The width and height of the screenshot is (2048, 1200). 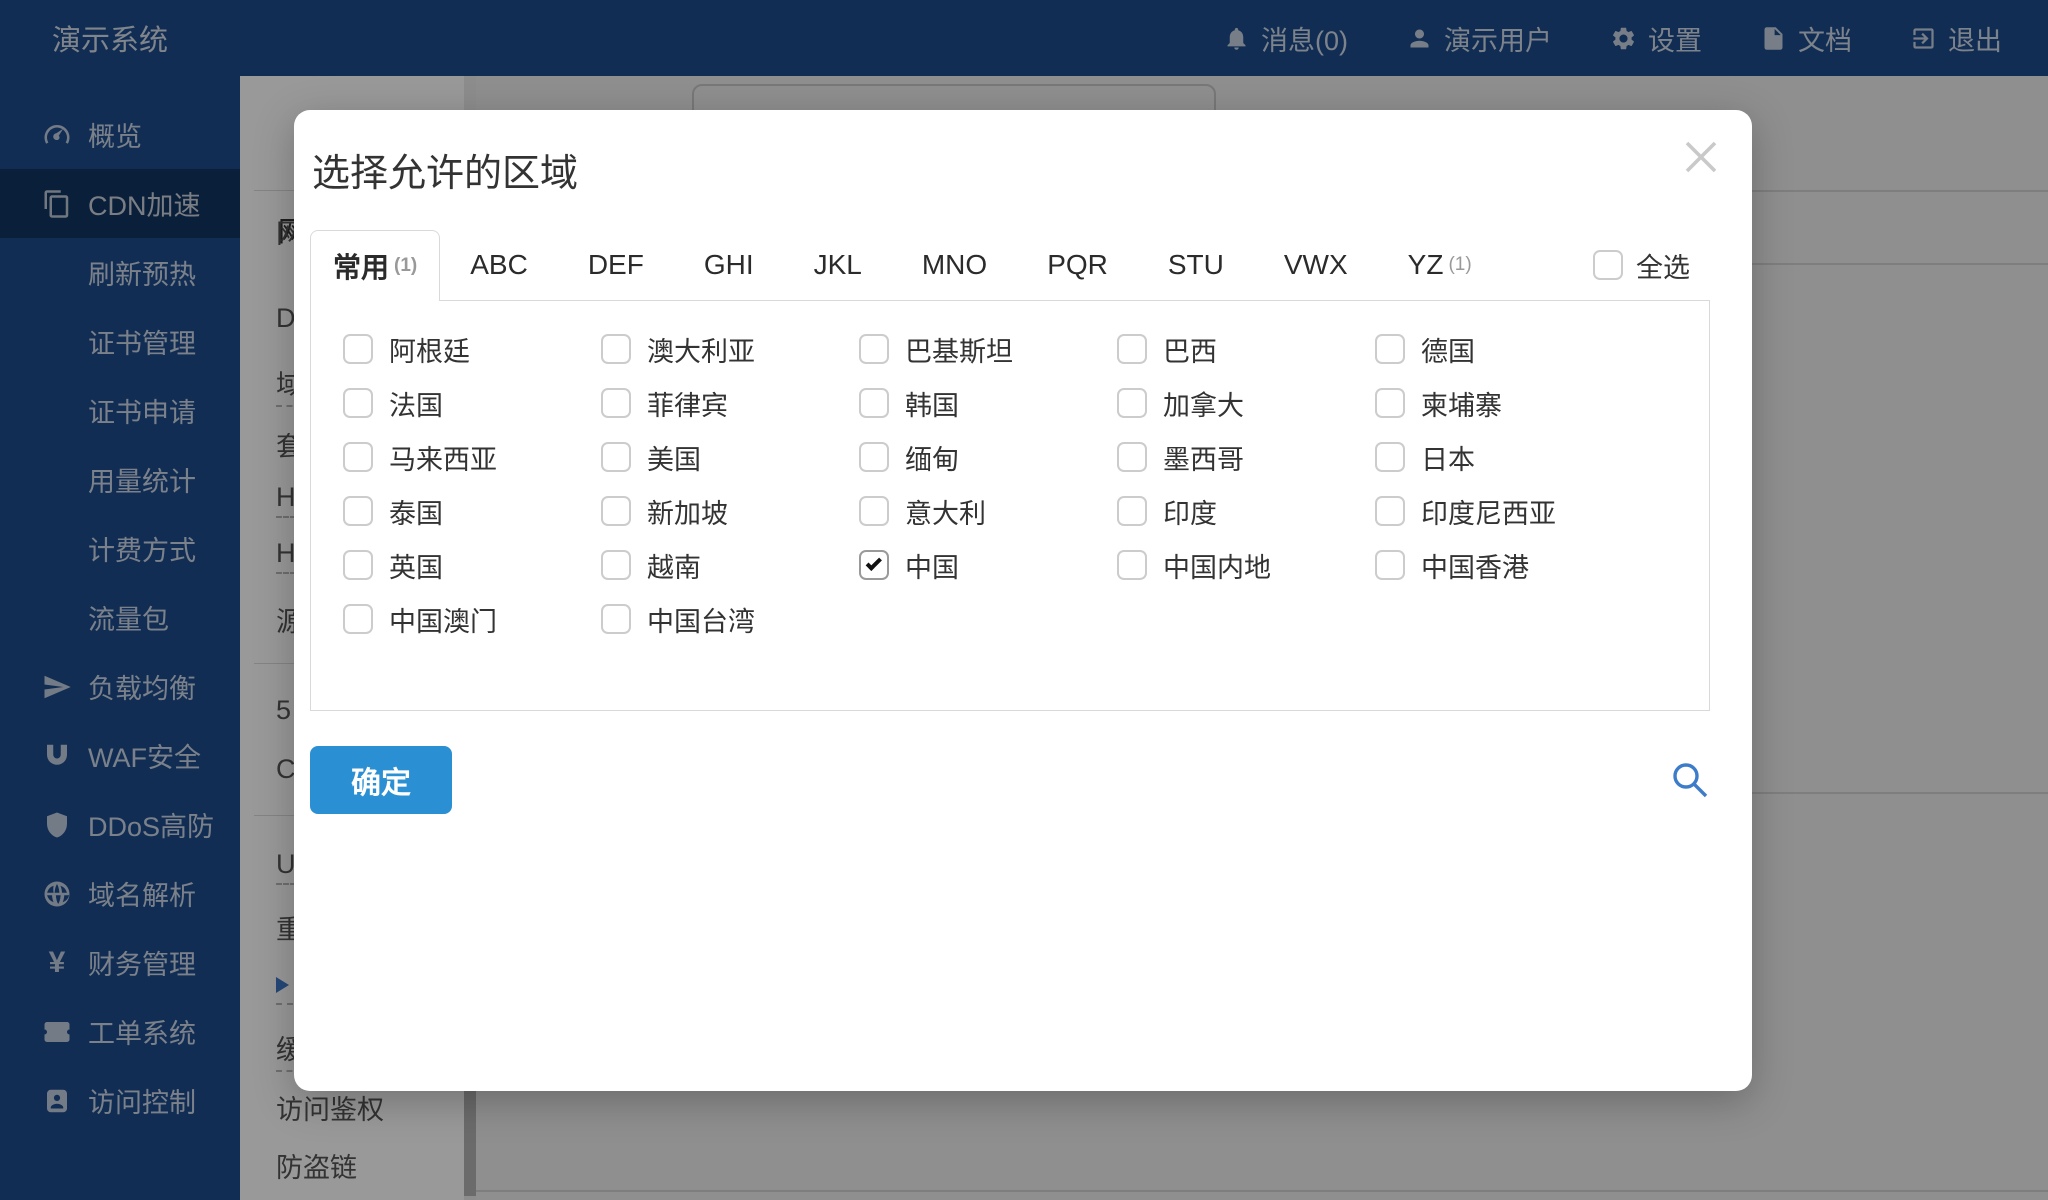 What do you see at coordinates (499, 265) in the screenshot?
I see `tab-ABC: ABC` at bounding box center [499, 265].